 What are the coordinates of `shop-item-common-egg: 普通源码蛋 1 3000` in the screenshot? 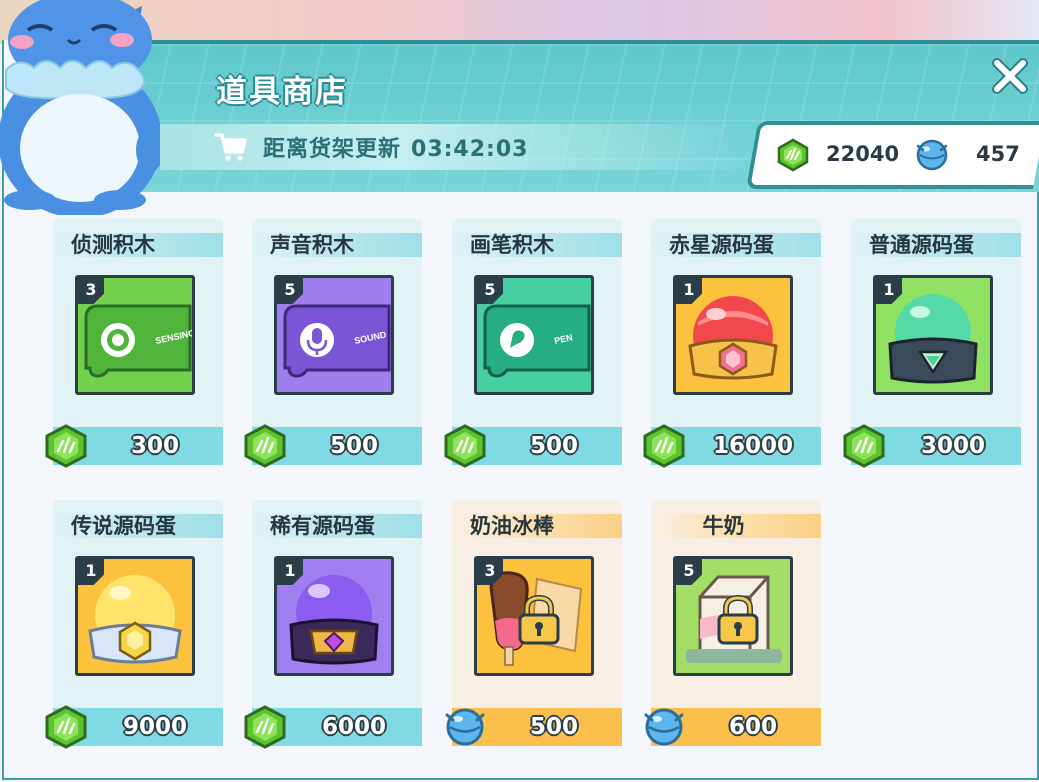 It's located at (932, 343).